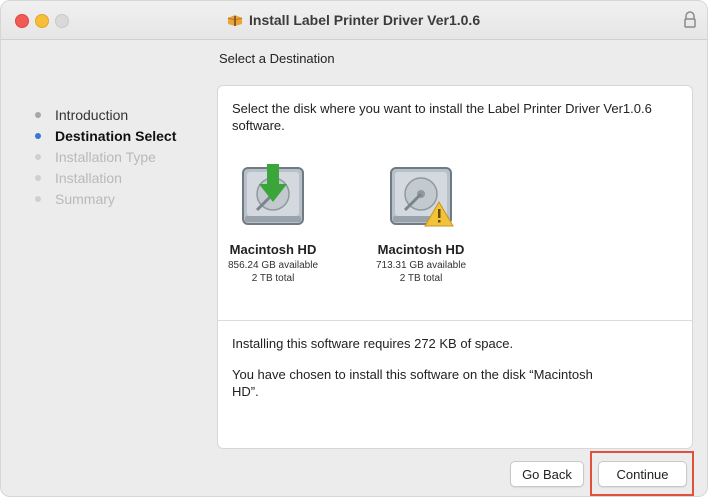 The image size is (708, 497). What do you see at coordinates (273, 265) in the screenshot?
I see `disk-available: 856.24 GB available` at bounding box center [273, 265].